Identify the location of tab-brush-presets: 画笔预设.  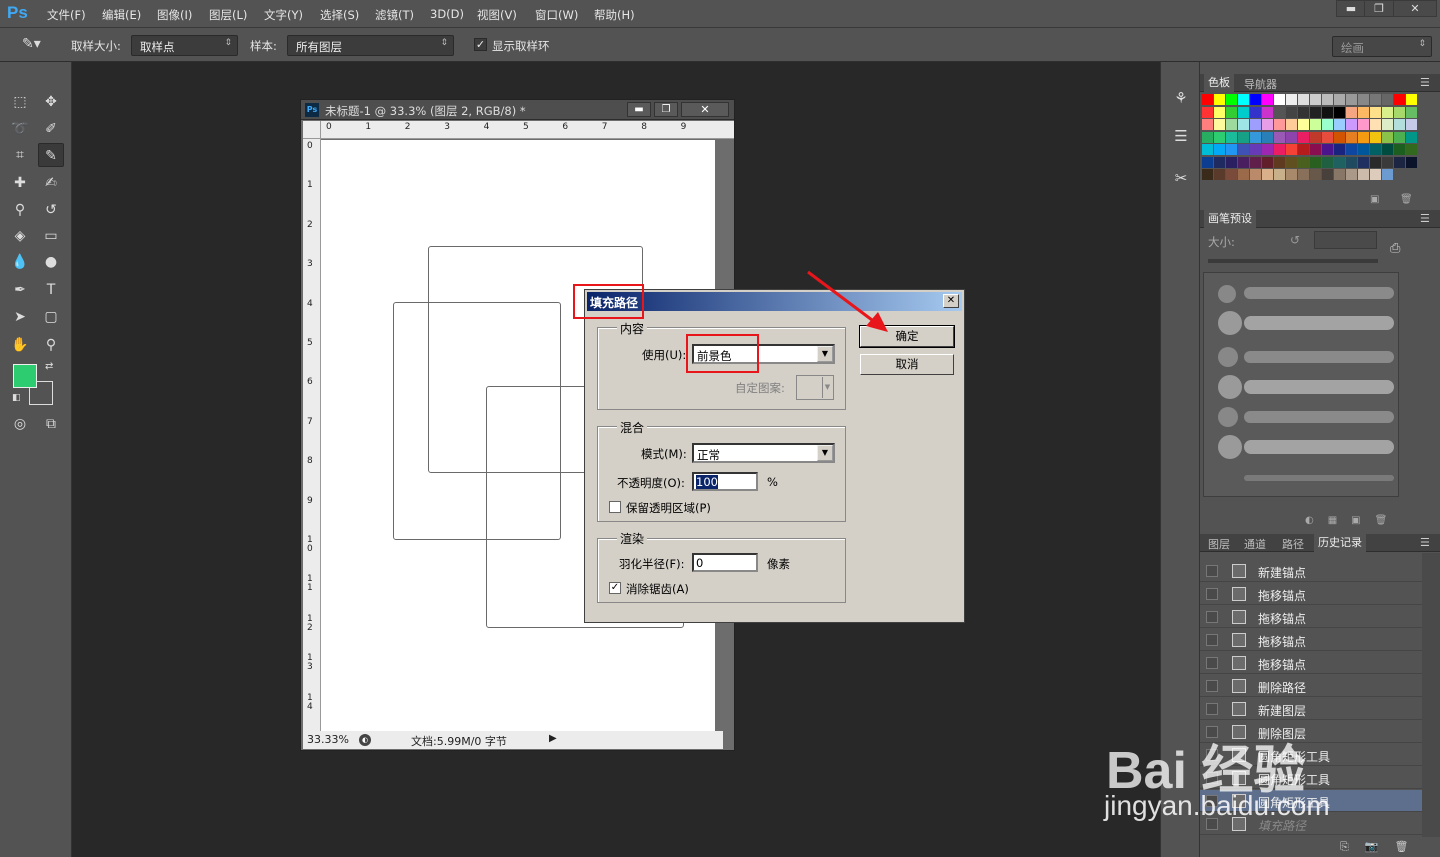
(1230, 219).